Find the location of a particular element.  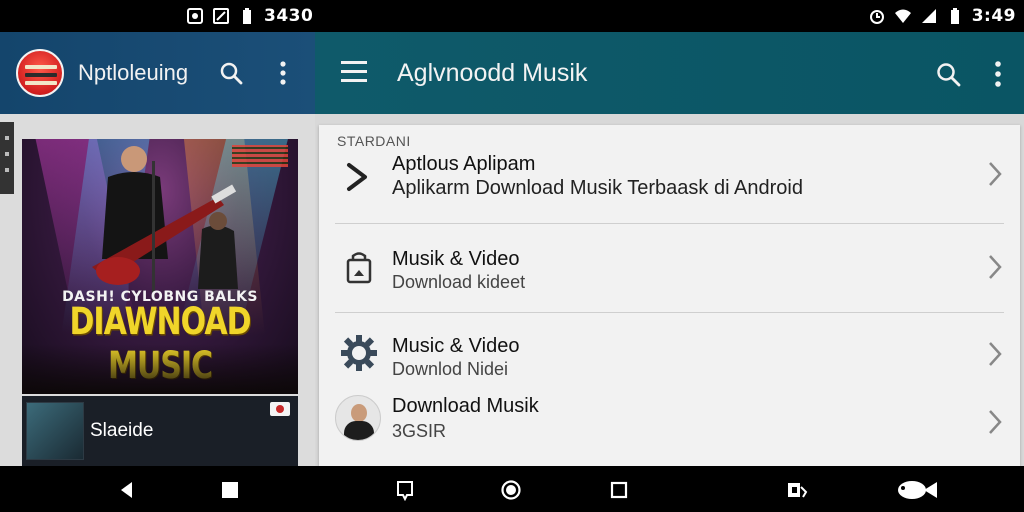

alarm-icon is located at coordinates (195, 16).